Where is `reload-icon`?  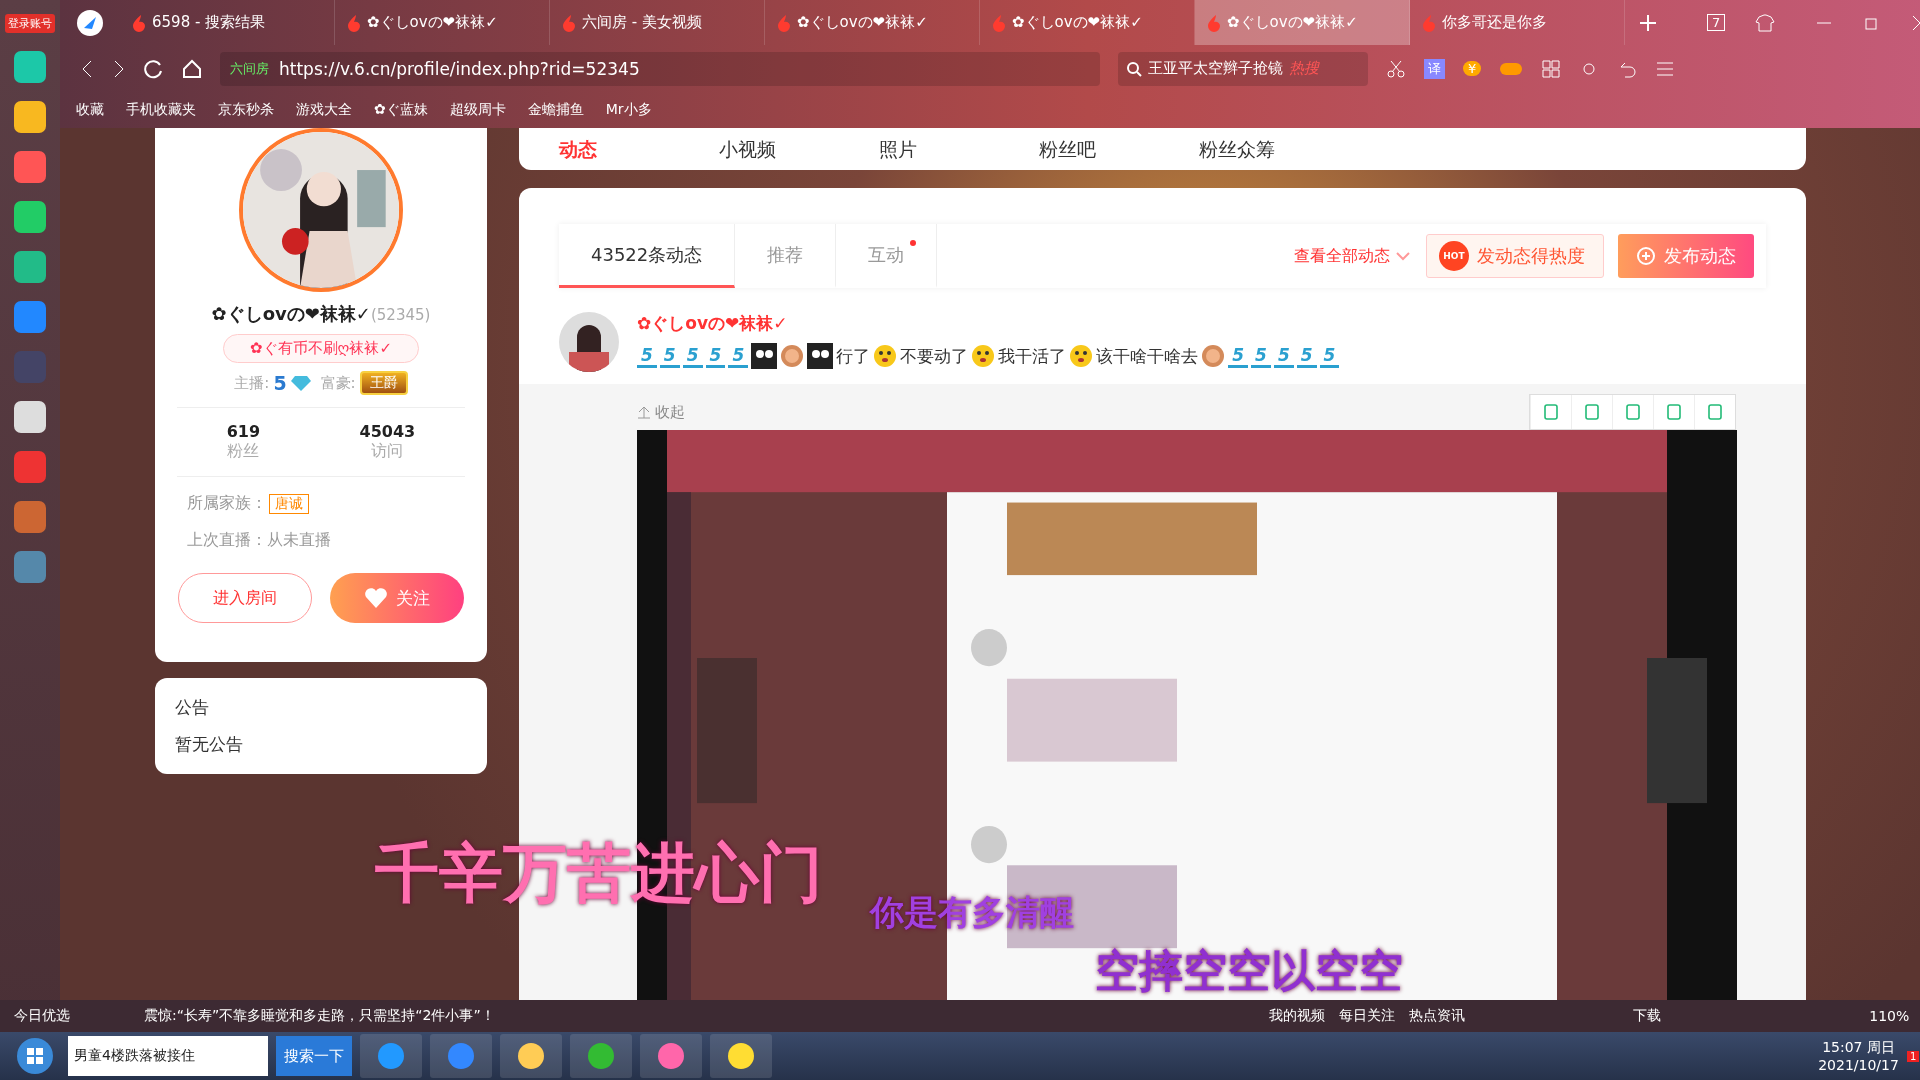
reload-icon is located at coordinates (154, 68).